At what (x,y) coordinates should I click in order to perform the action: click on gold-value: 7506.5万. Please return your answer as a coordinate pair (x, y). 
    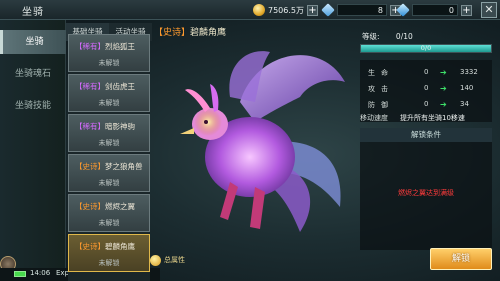
    Looking at the image, I should click on (286, 10).